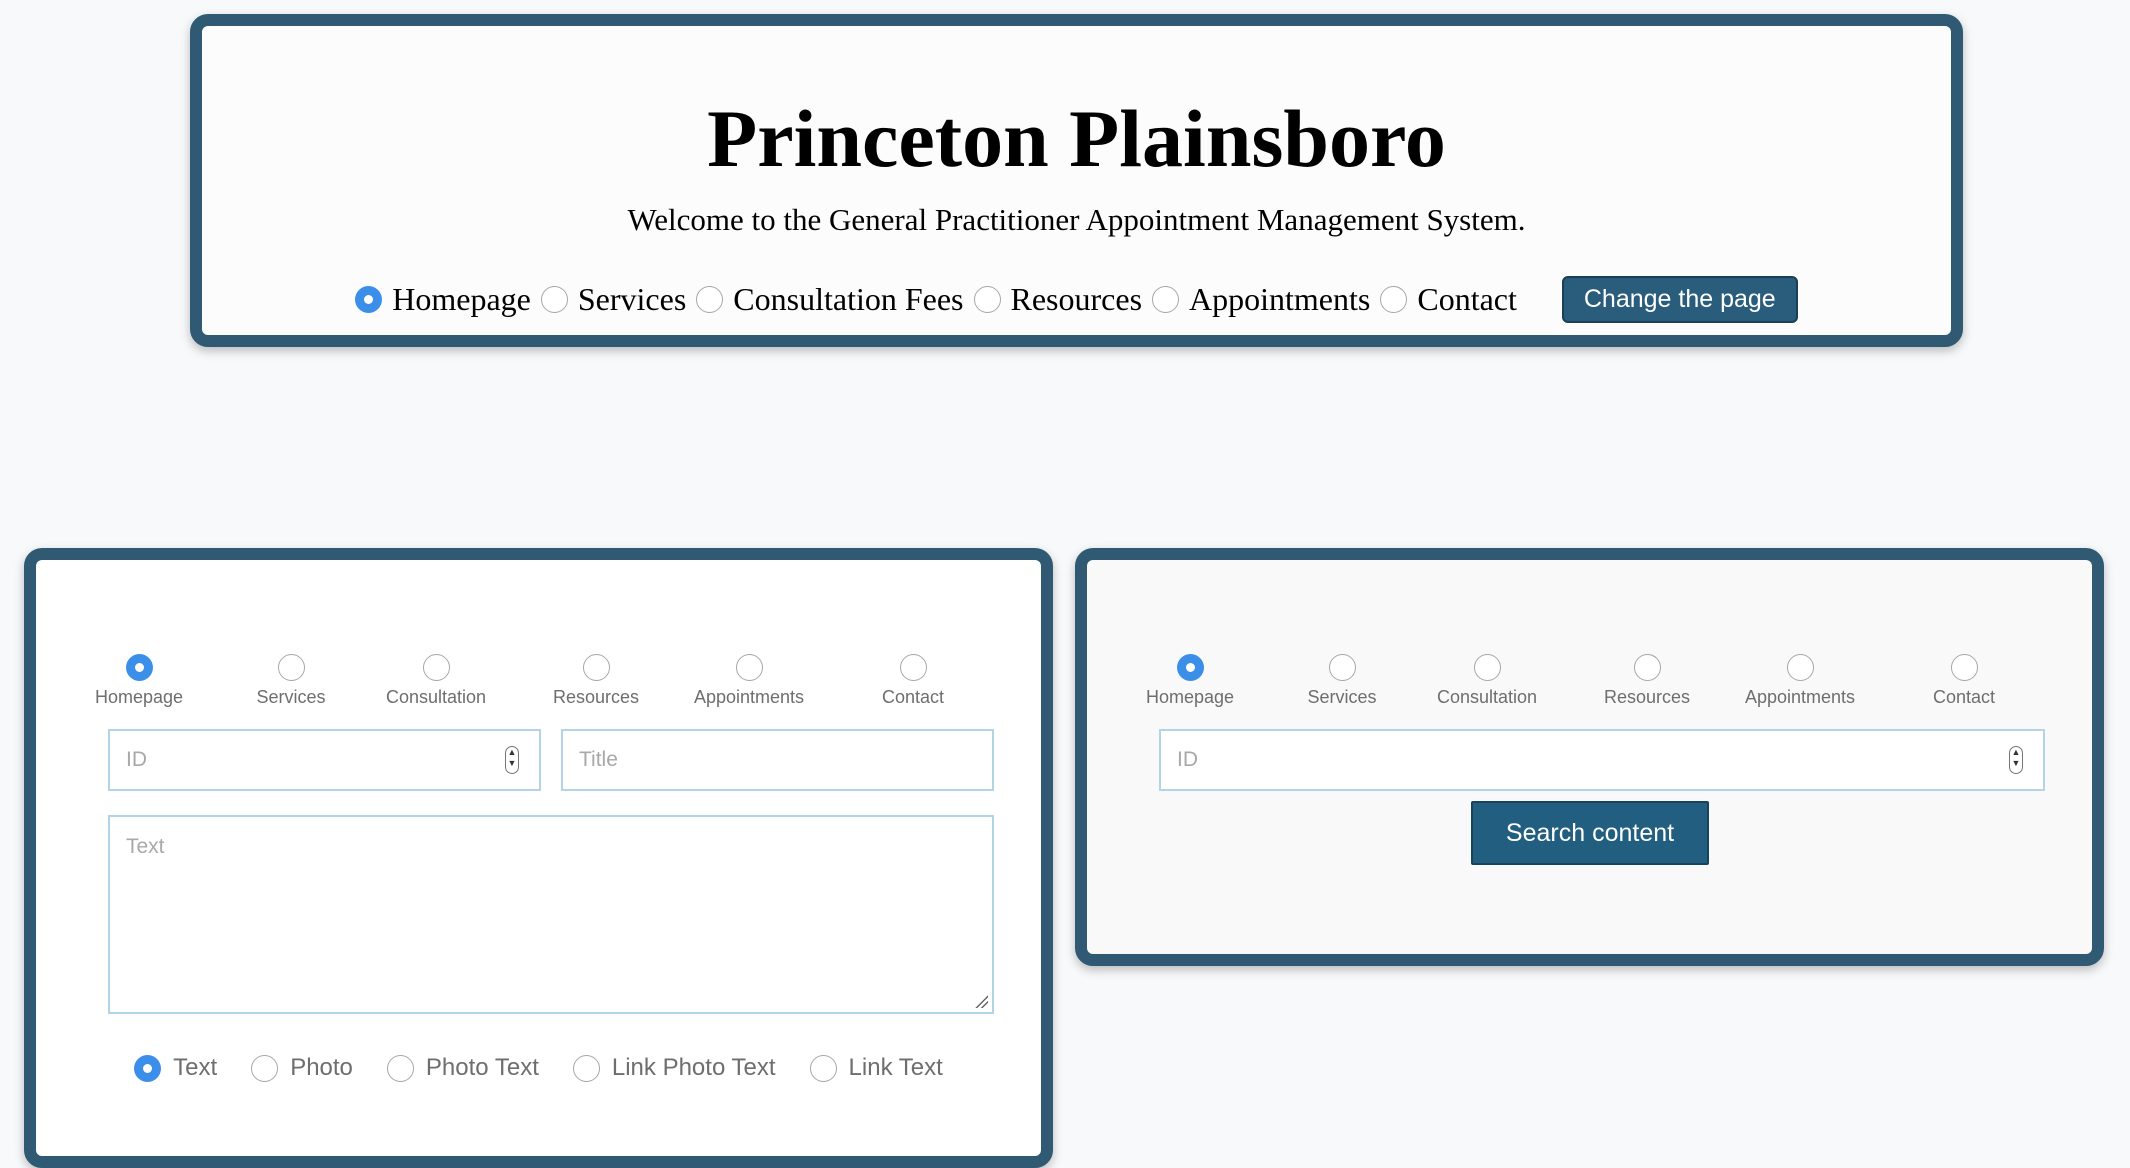 The height and width of the screenshot is (1168, 2130). I want to click on type-option-photo-text: Photo Text, so click(462, 1068).